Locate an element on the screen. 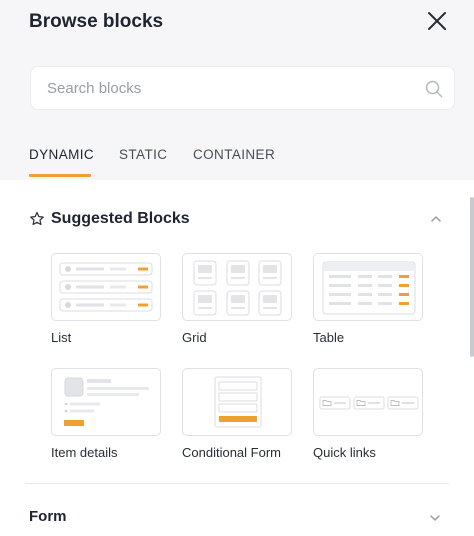  block-label-grid: Grid is located at coordinates (194, 337).